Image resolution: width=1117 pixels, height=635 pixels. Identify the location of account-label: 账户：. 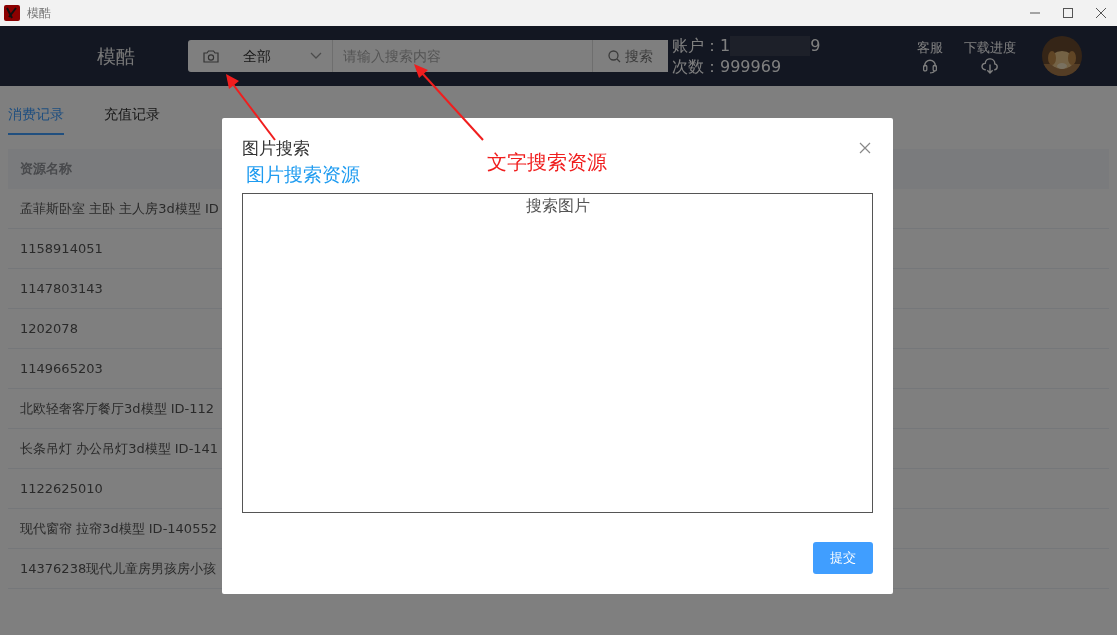
(696, 45).